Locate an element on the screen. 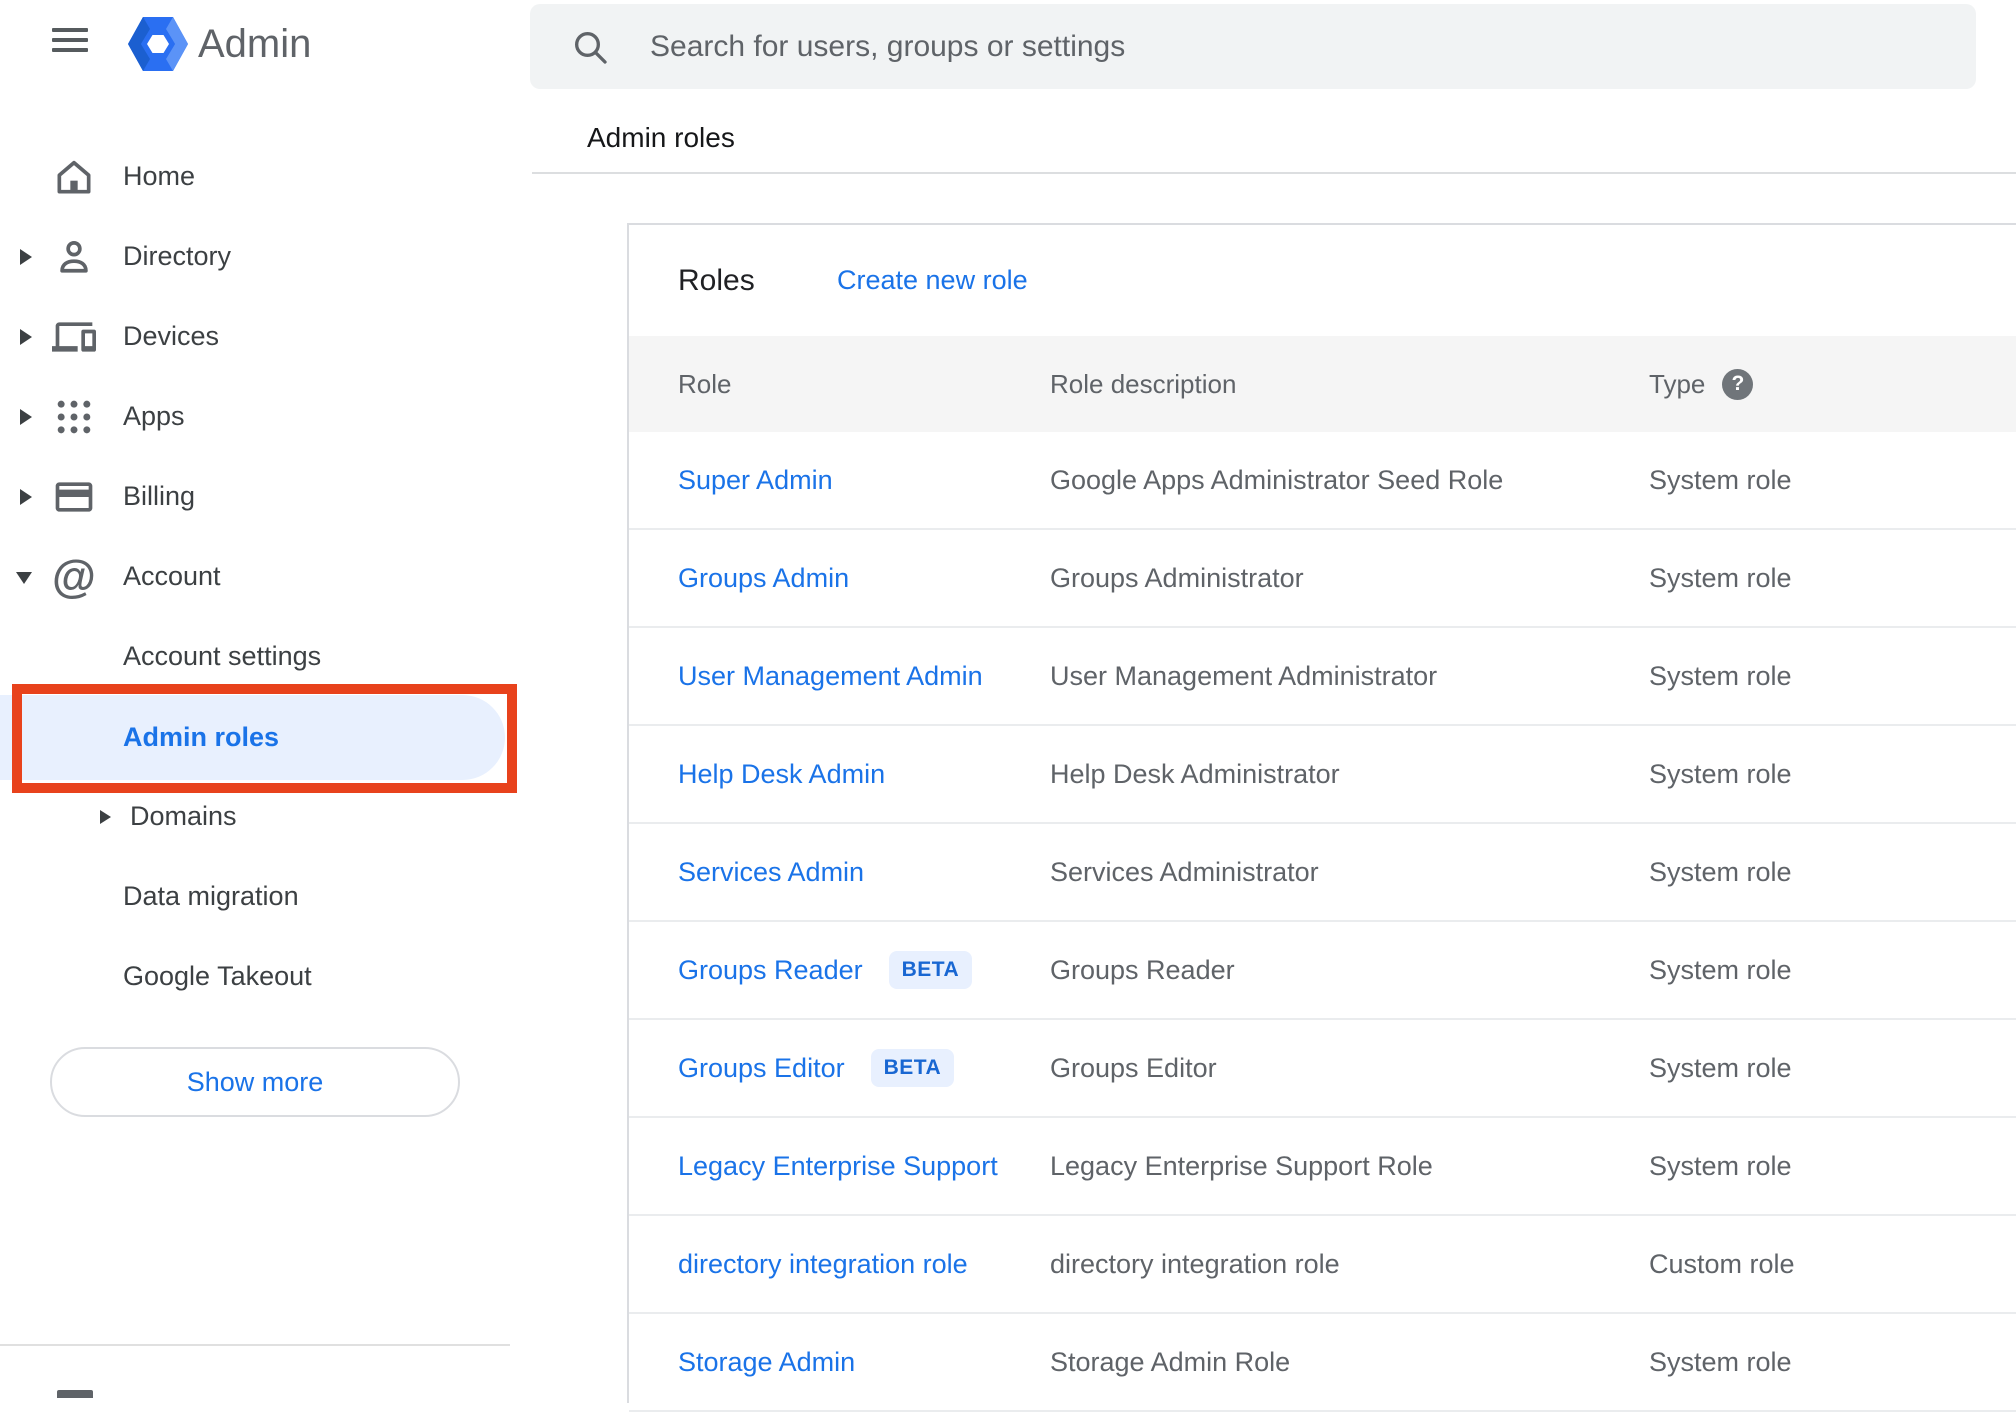 This screenshot has width=2016, height=1412. role-description: Google Apps Administrator Seed Role is located at coordinates (1277, 479).